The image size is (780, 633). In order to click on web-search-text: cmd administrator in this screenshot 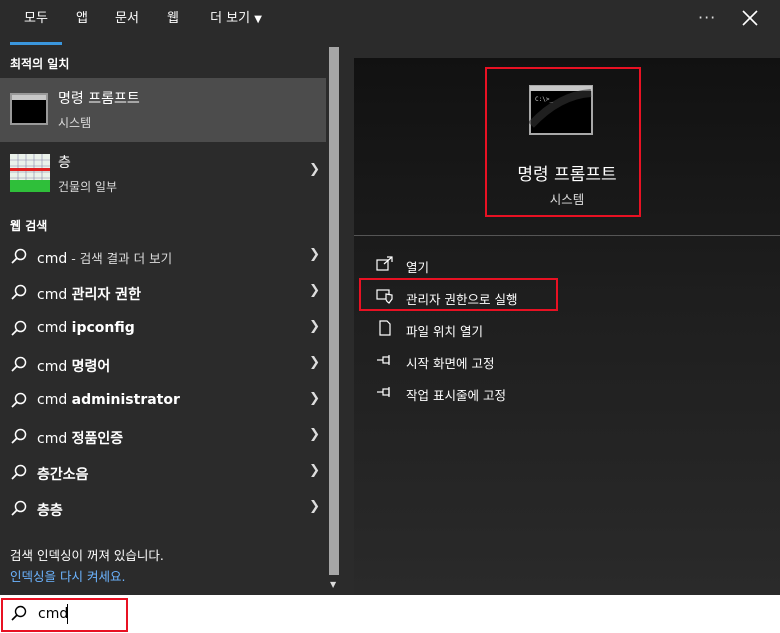, I will do `click(108, 400)`.